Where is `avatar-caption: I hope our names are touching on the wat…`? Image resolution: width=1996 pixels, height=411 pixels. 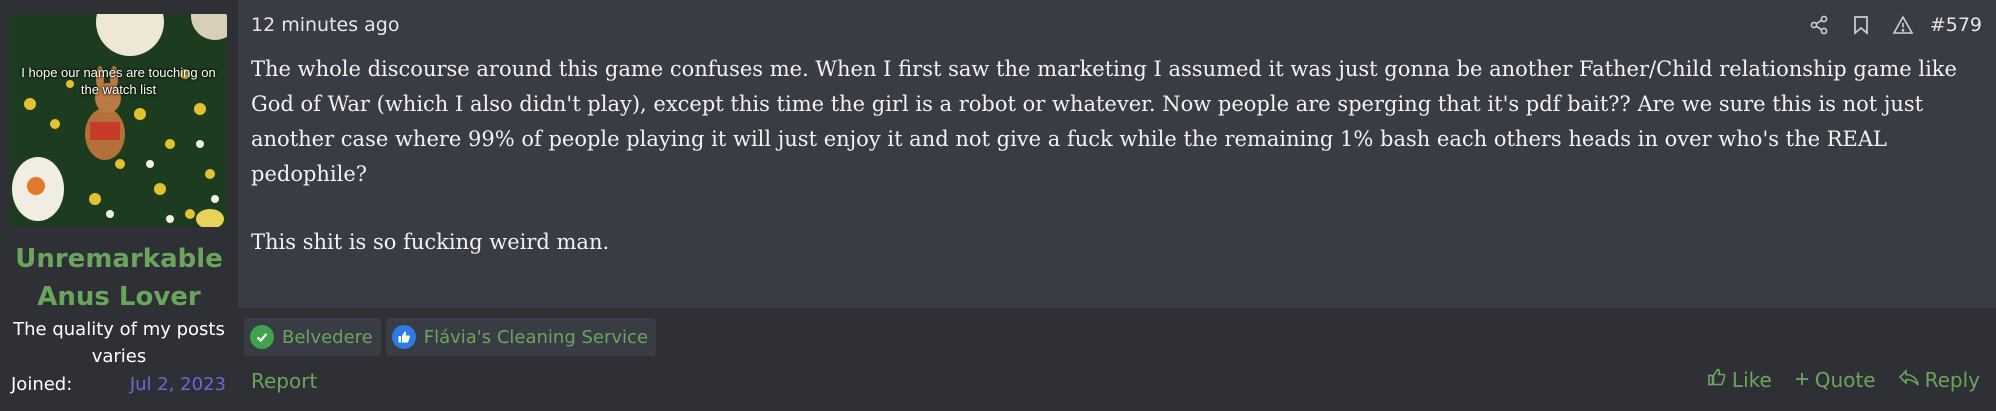 avatar-caption: I hope our names are touching on the wat… is located at coordinates (118, 81).